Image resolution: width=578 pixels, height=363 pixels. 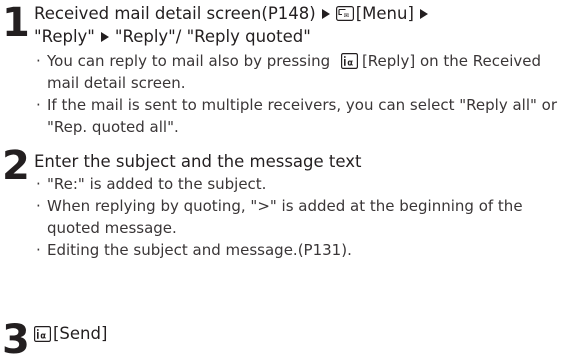 I want to click on step-title: "Reply" "Reply"/ "Reply quoted", so click(x=304, y=36).